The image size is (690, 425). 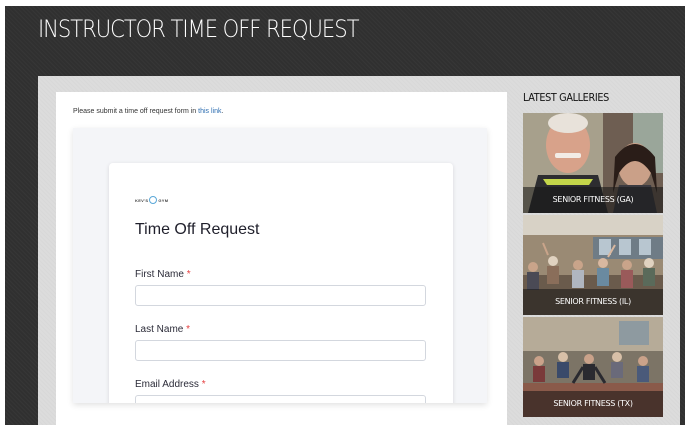 What do you see at coordinates (593, 200) in the screenshot?
I see `gallery-label-ga: SENIOR FITNESS (GA)` at bounding box center [593, 200].